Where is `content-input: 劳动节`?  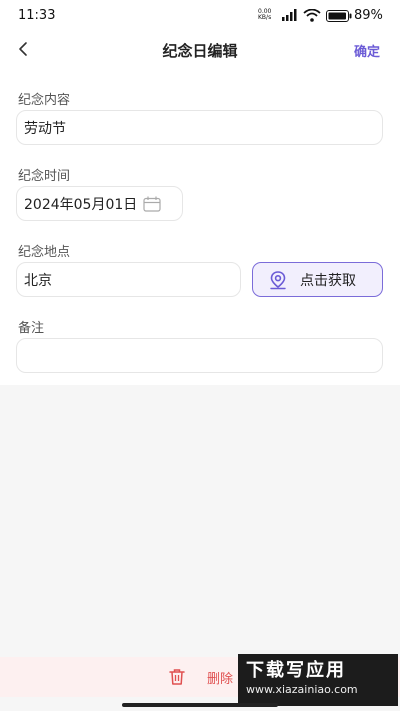
content-input: 劳动节 is located at coordinates (199, 127).